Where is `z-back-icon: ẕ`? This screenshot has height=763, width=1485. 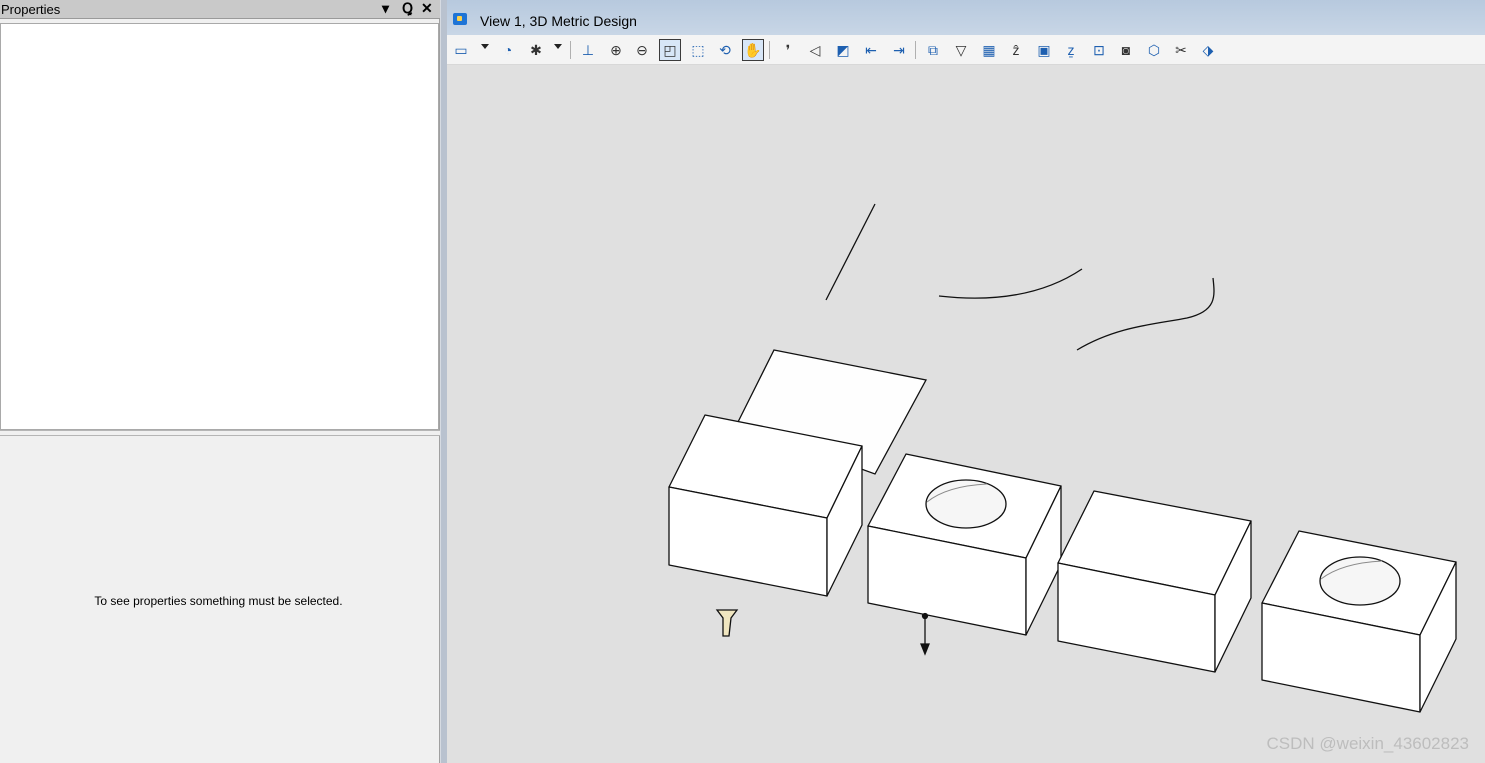
z-back-icon: ẕ is located at coordinates (1071, 50).